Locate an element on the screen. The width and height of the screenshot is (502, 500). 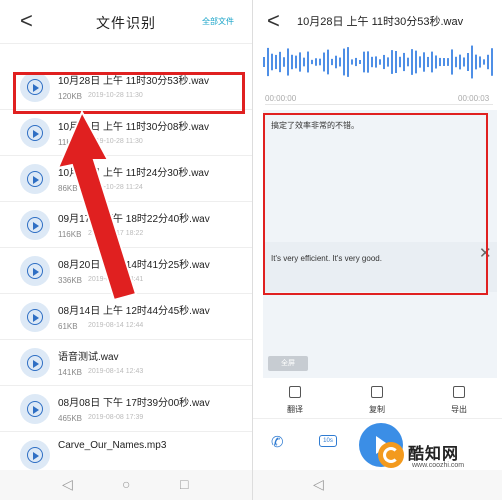
translate-button: 翻译 is located at coordinates (295, 400).